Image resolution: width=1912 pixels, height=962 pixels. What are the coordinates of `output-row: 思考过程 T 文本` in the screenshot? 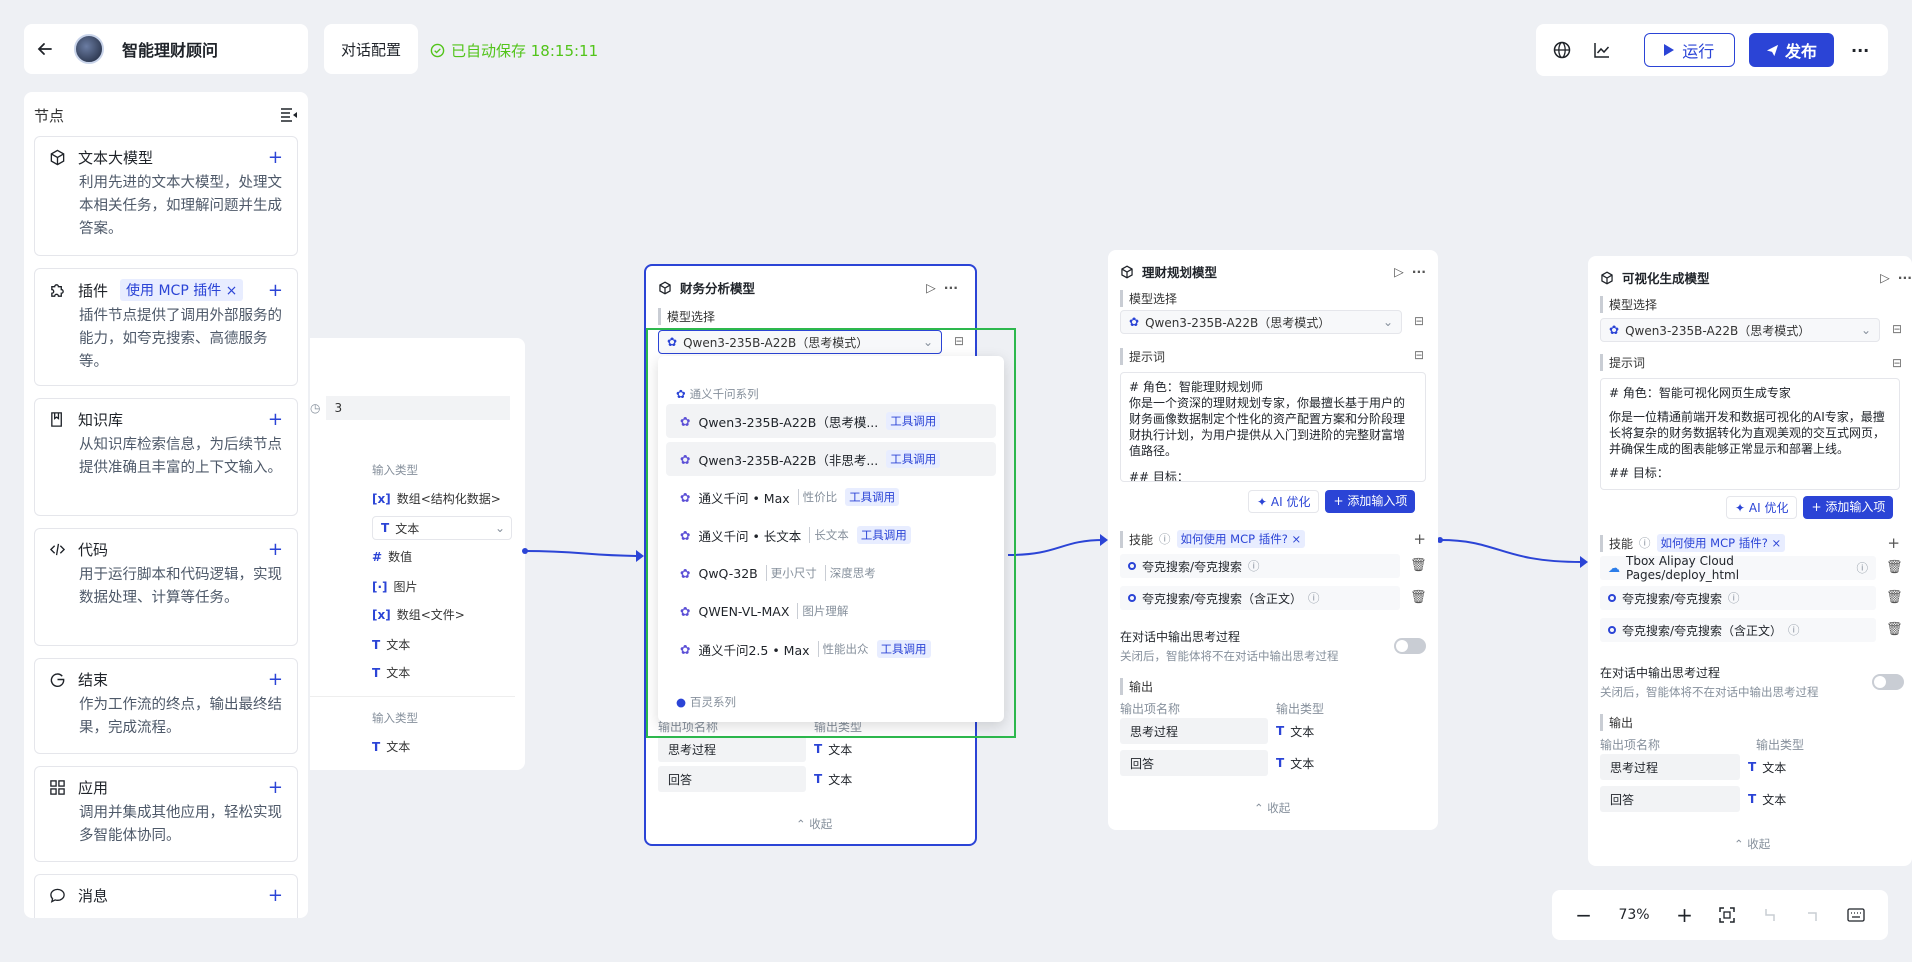 It's located at (1693, 767).